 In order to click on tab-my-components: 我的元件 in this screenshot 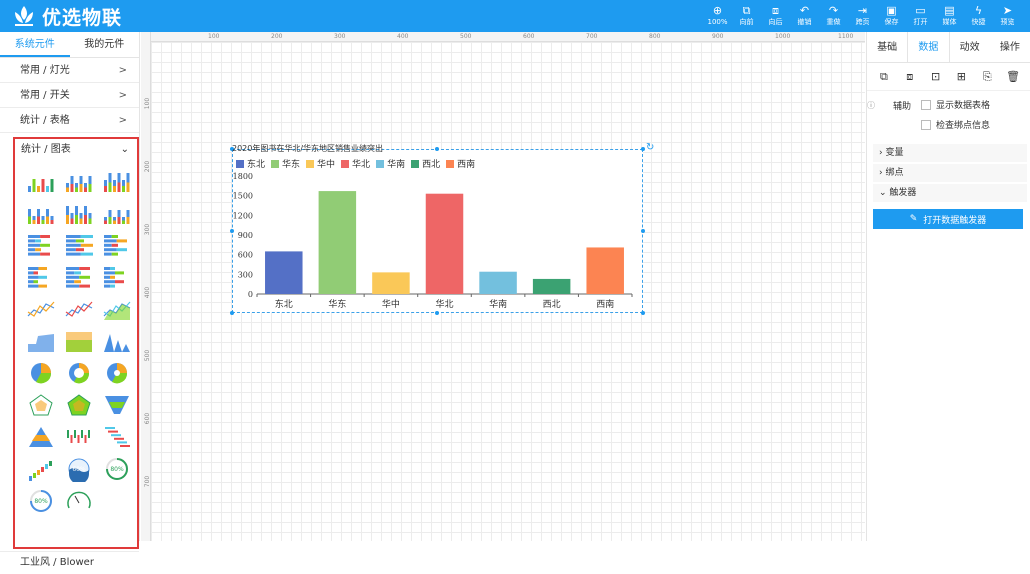, I will do `click(105, 44)`.